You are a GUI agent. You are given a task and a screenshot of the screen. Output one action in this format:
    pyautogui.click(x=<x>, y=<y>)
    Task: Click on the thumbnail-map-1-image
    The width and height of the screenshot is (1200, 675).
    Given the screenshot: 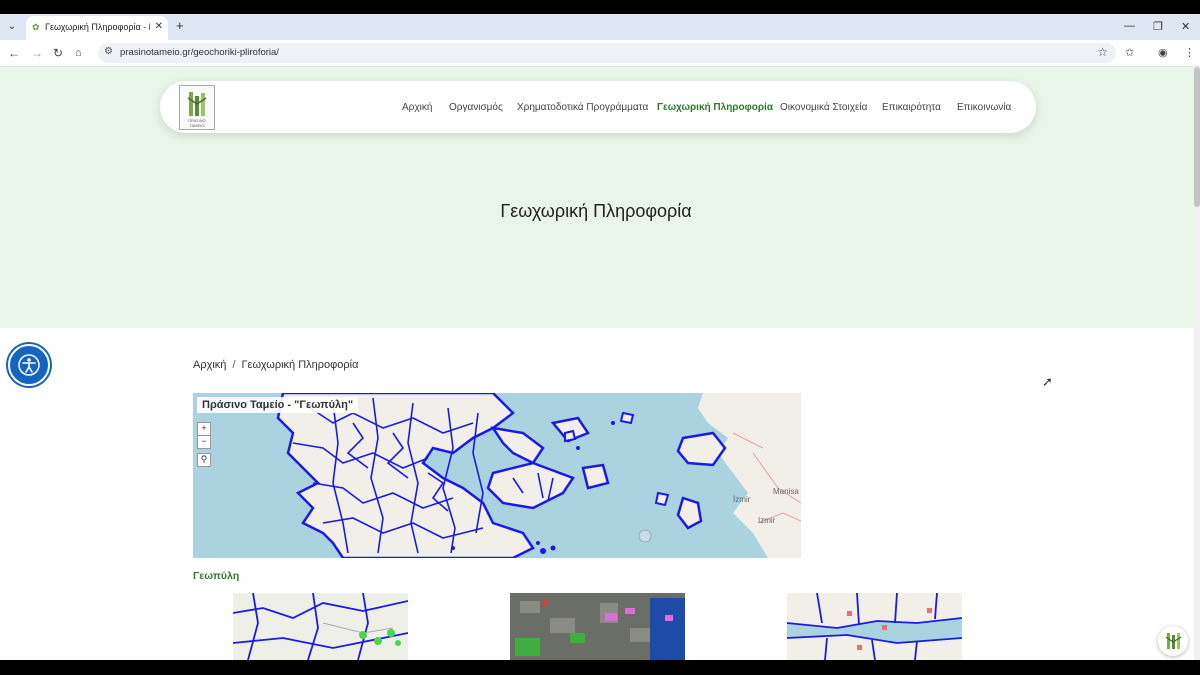 What is the action you would take?
    pyautogui.click(x=320, y=626)
    